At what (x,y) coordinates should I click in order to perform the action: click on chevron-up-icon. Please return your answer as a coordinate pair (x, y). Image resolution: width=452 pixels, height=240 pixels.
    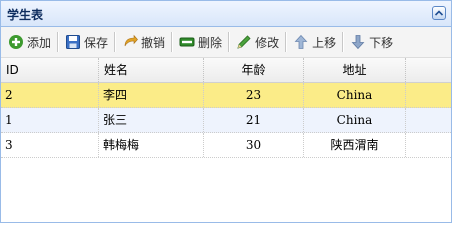
    Looking at the image, I should click on (439, 13).